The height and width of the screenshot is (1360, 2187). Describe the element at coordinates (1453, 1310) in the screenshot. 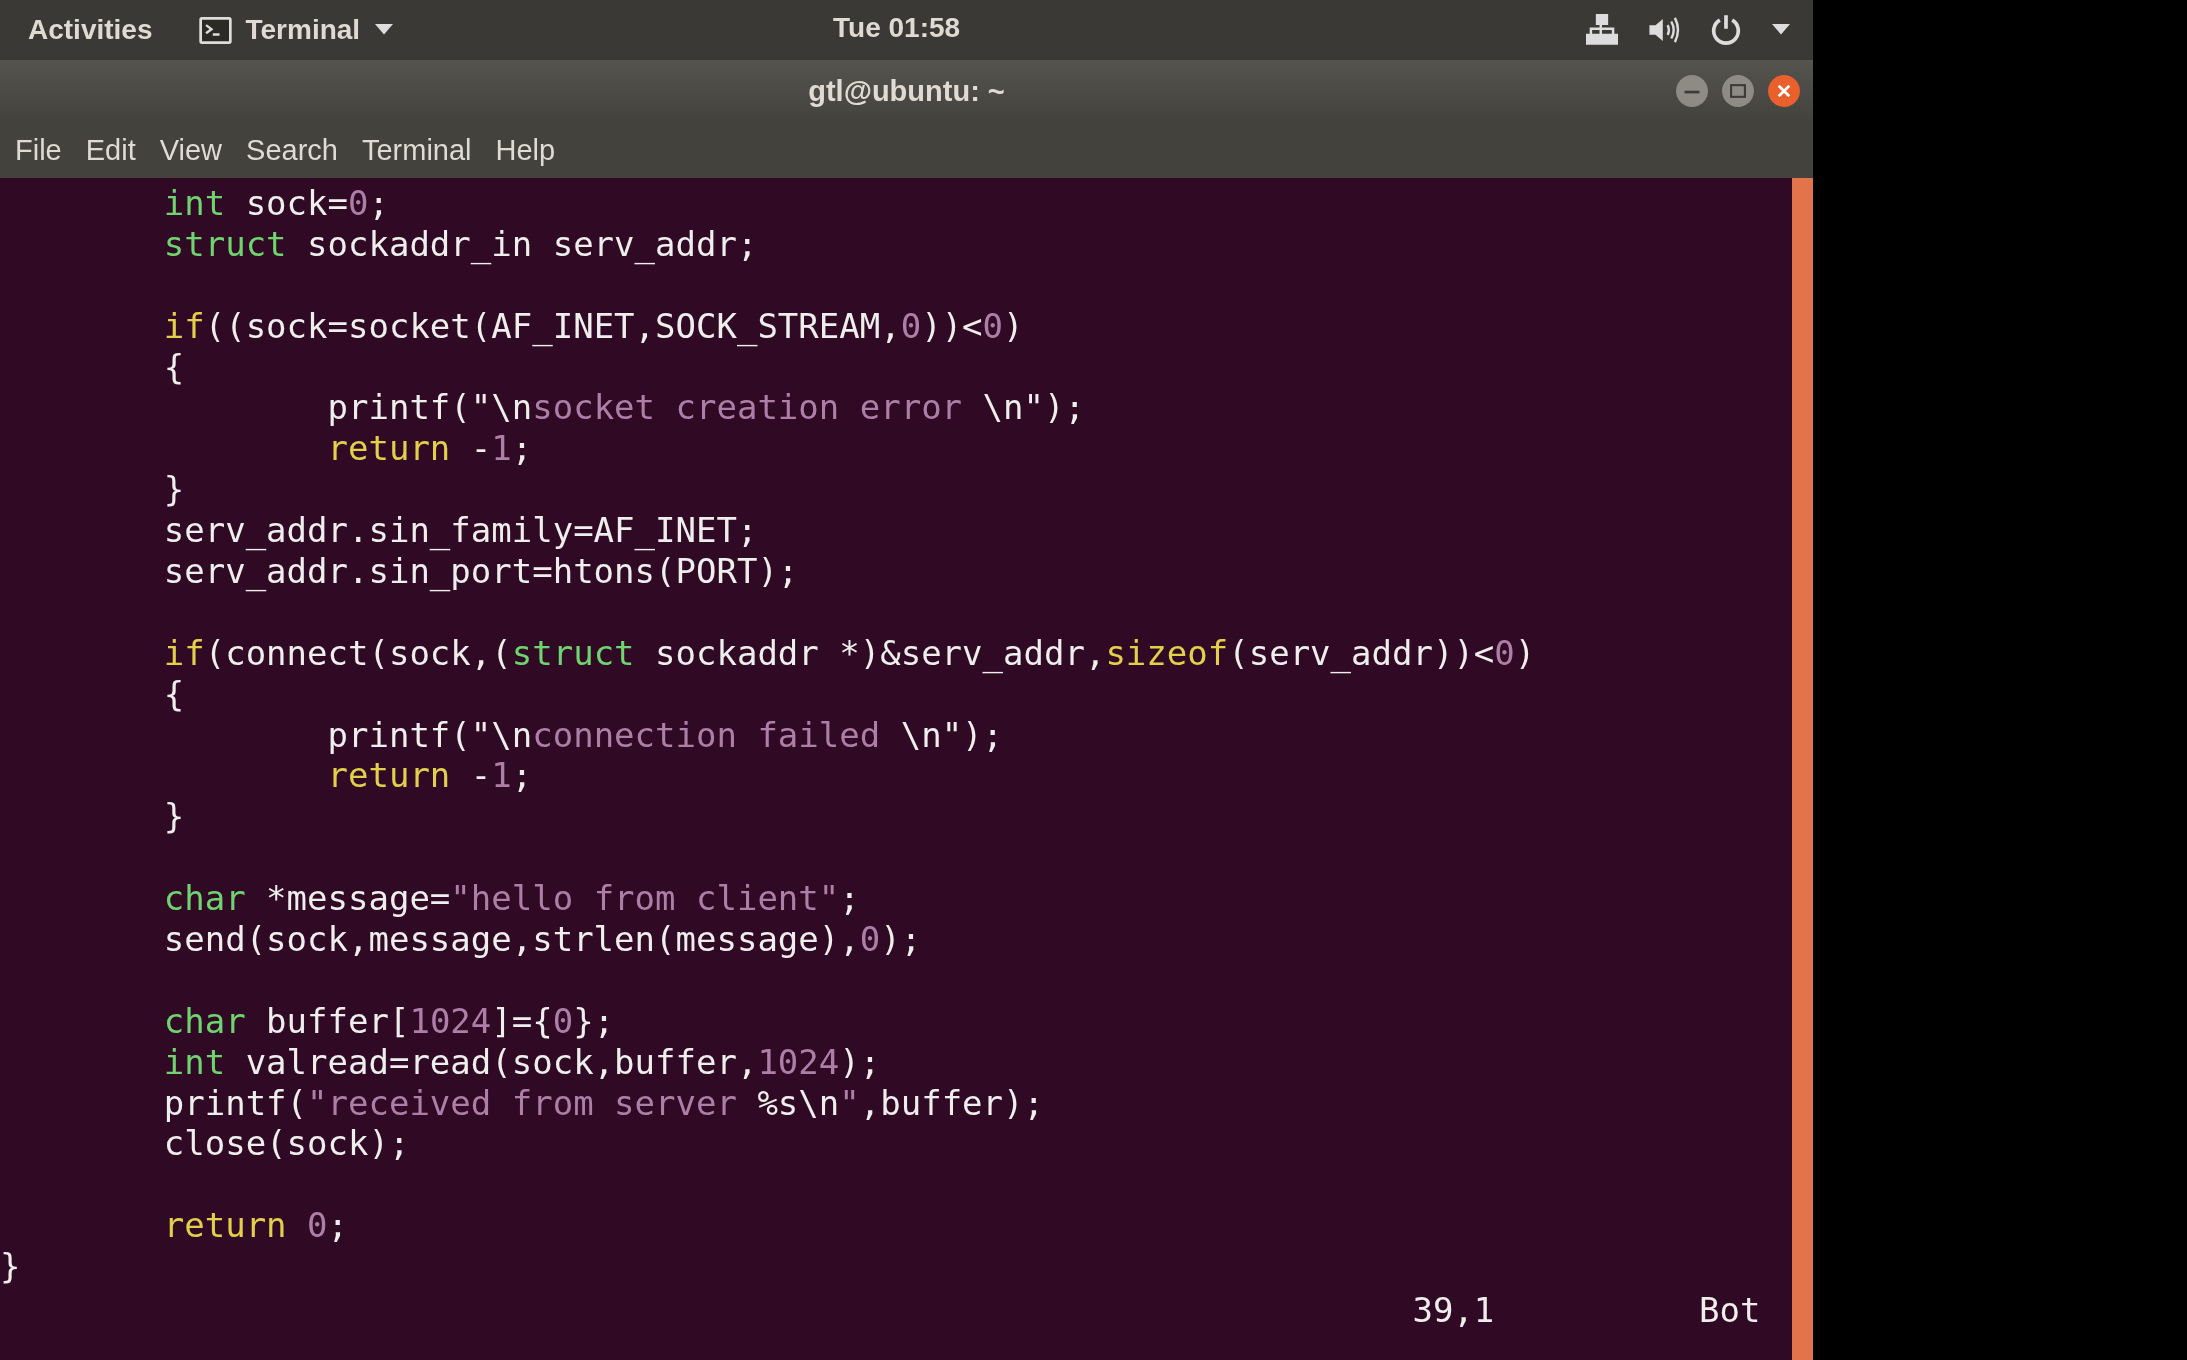

I see `cursor-position: 39,1` at that location.